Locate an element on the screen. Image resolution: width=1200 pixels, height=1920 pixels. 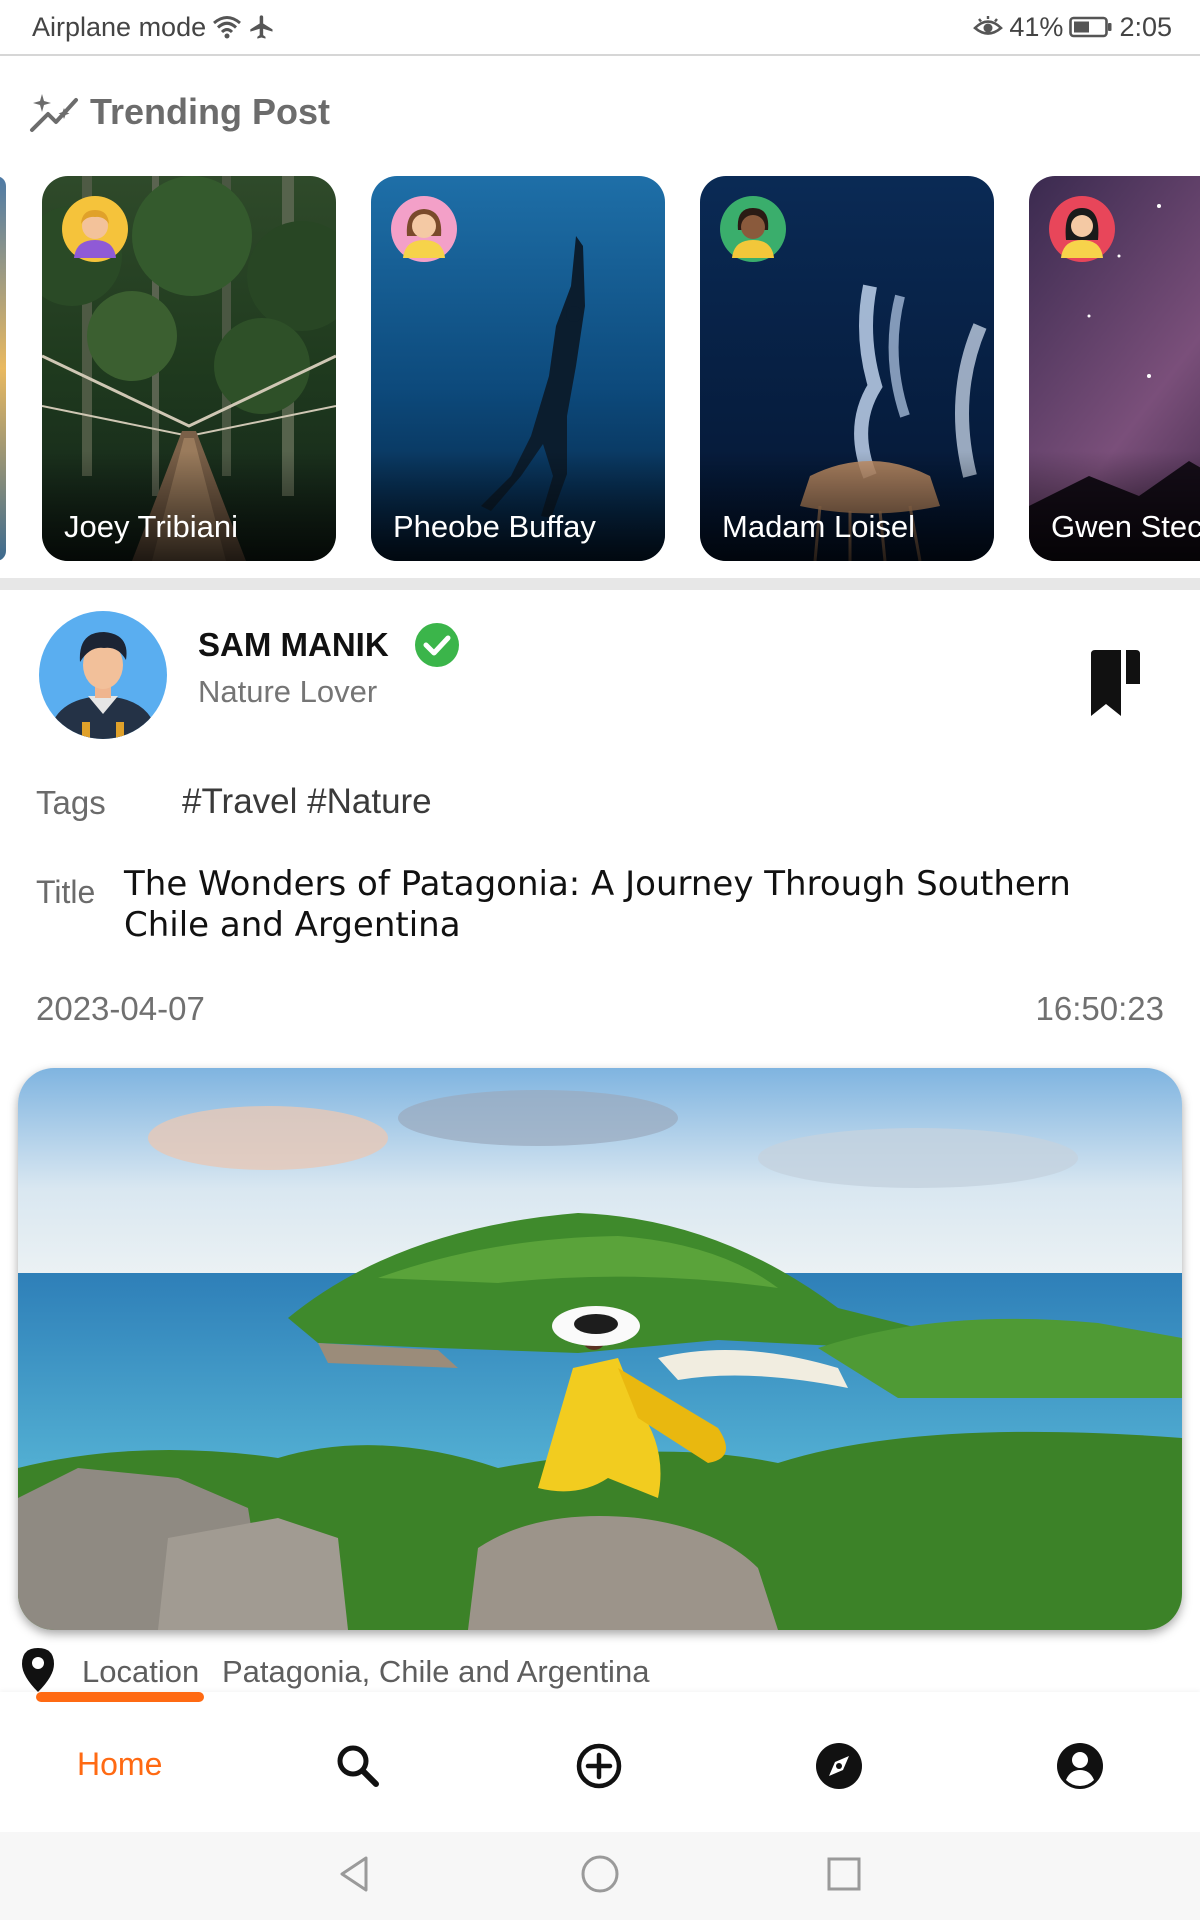
author-role: Nature Lover is located at coordinates (288, 691).